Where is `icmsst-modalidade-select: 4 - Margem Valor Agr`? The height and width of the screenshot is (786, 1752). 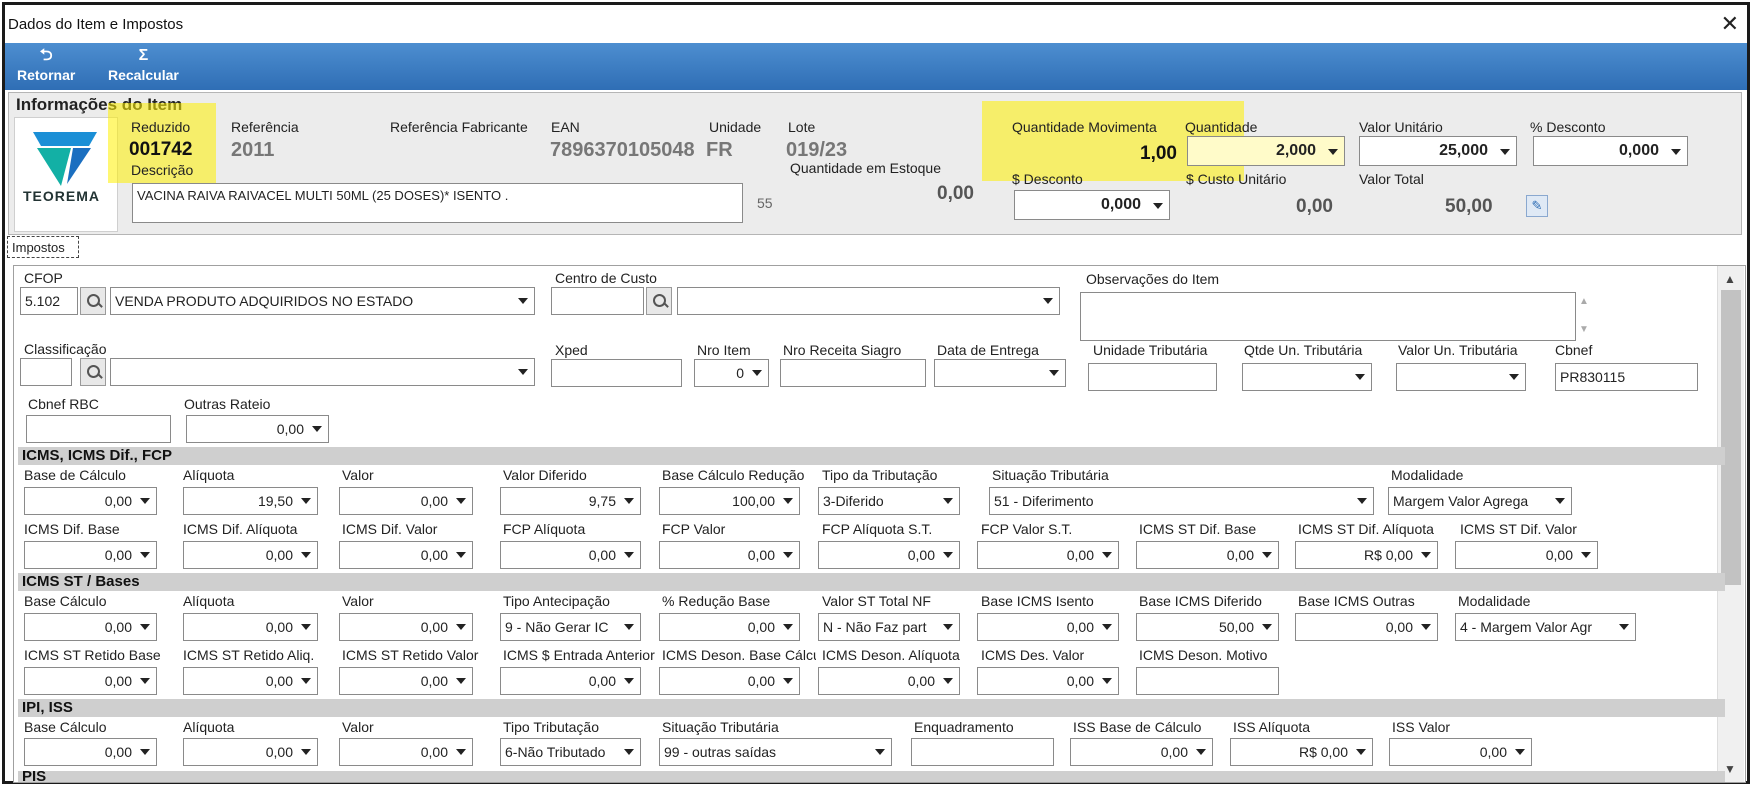 icmsst-modalidade-select: 4 - Margem Valor Agr is located at coordinates (1545, 627).